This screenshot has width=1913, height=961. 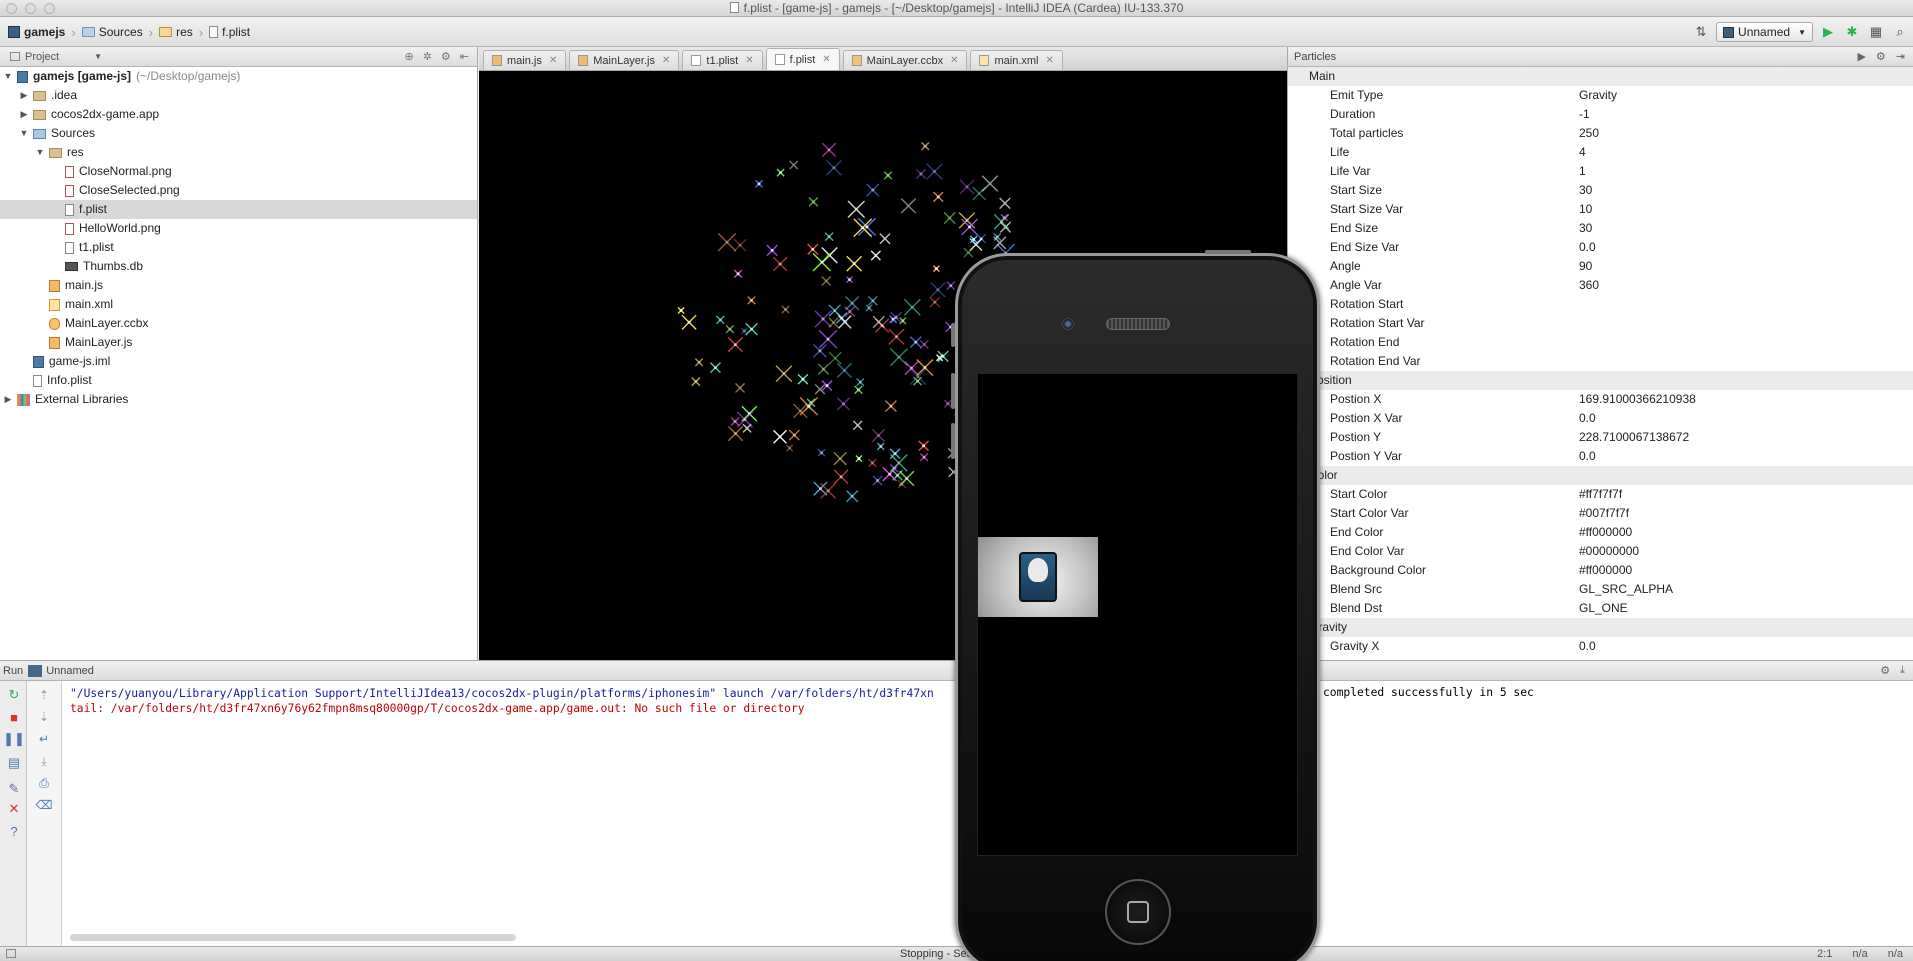 I want to click on breadcrumb-file: f.plist, so click(x=229, y=32).